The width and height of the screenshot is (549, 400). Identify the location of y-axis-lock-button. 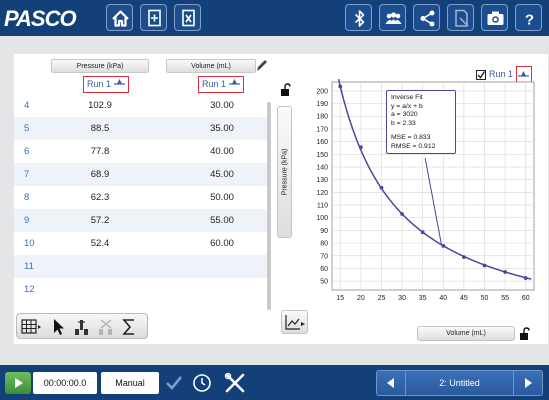
(286, 90).